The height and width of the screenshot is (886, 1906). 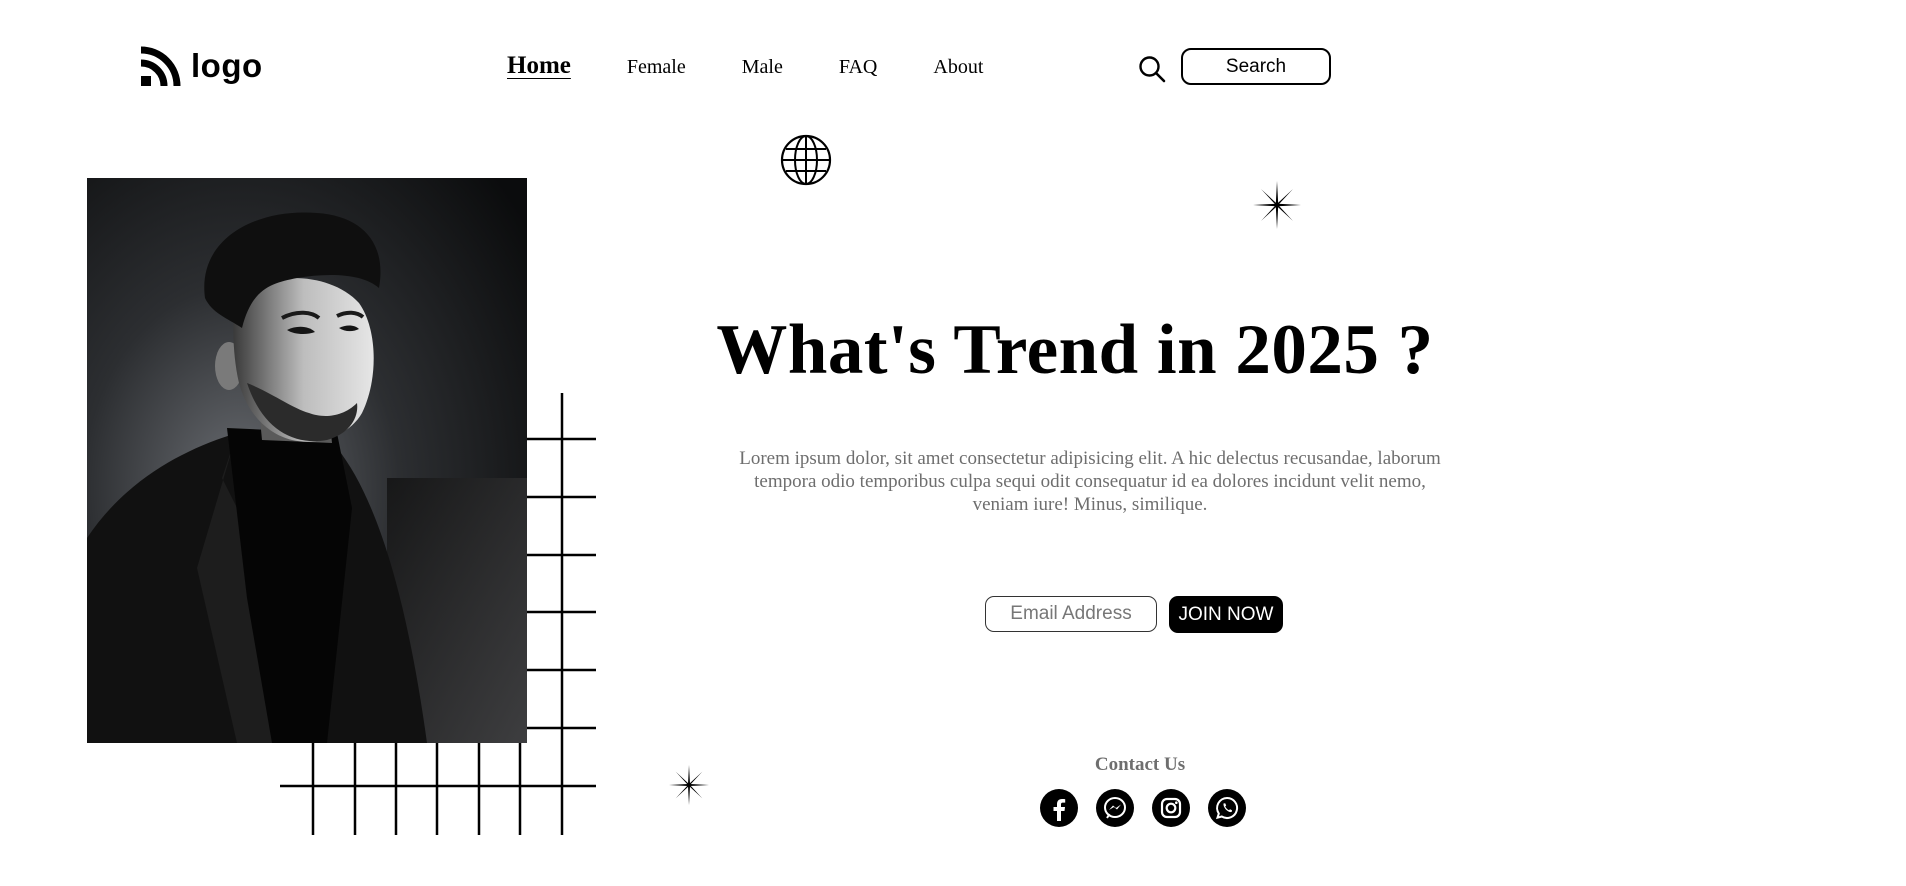 I want to click on nav-item-female: Female, so click(x=656, y=67).